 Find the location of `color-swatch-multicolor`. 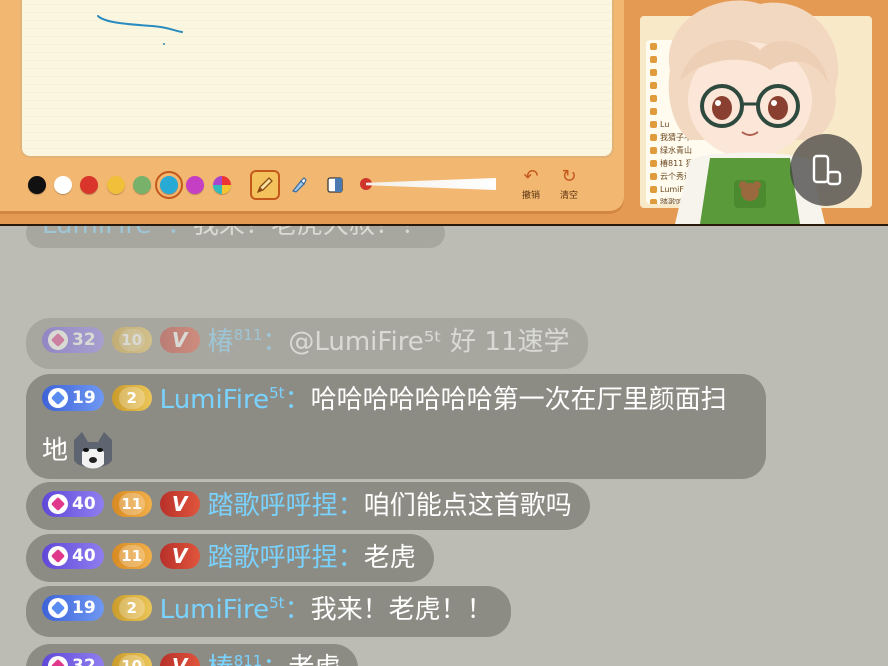

color-swatch-multicolor is located at coordinates (222, 185).